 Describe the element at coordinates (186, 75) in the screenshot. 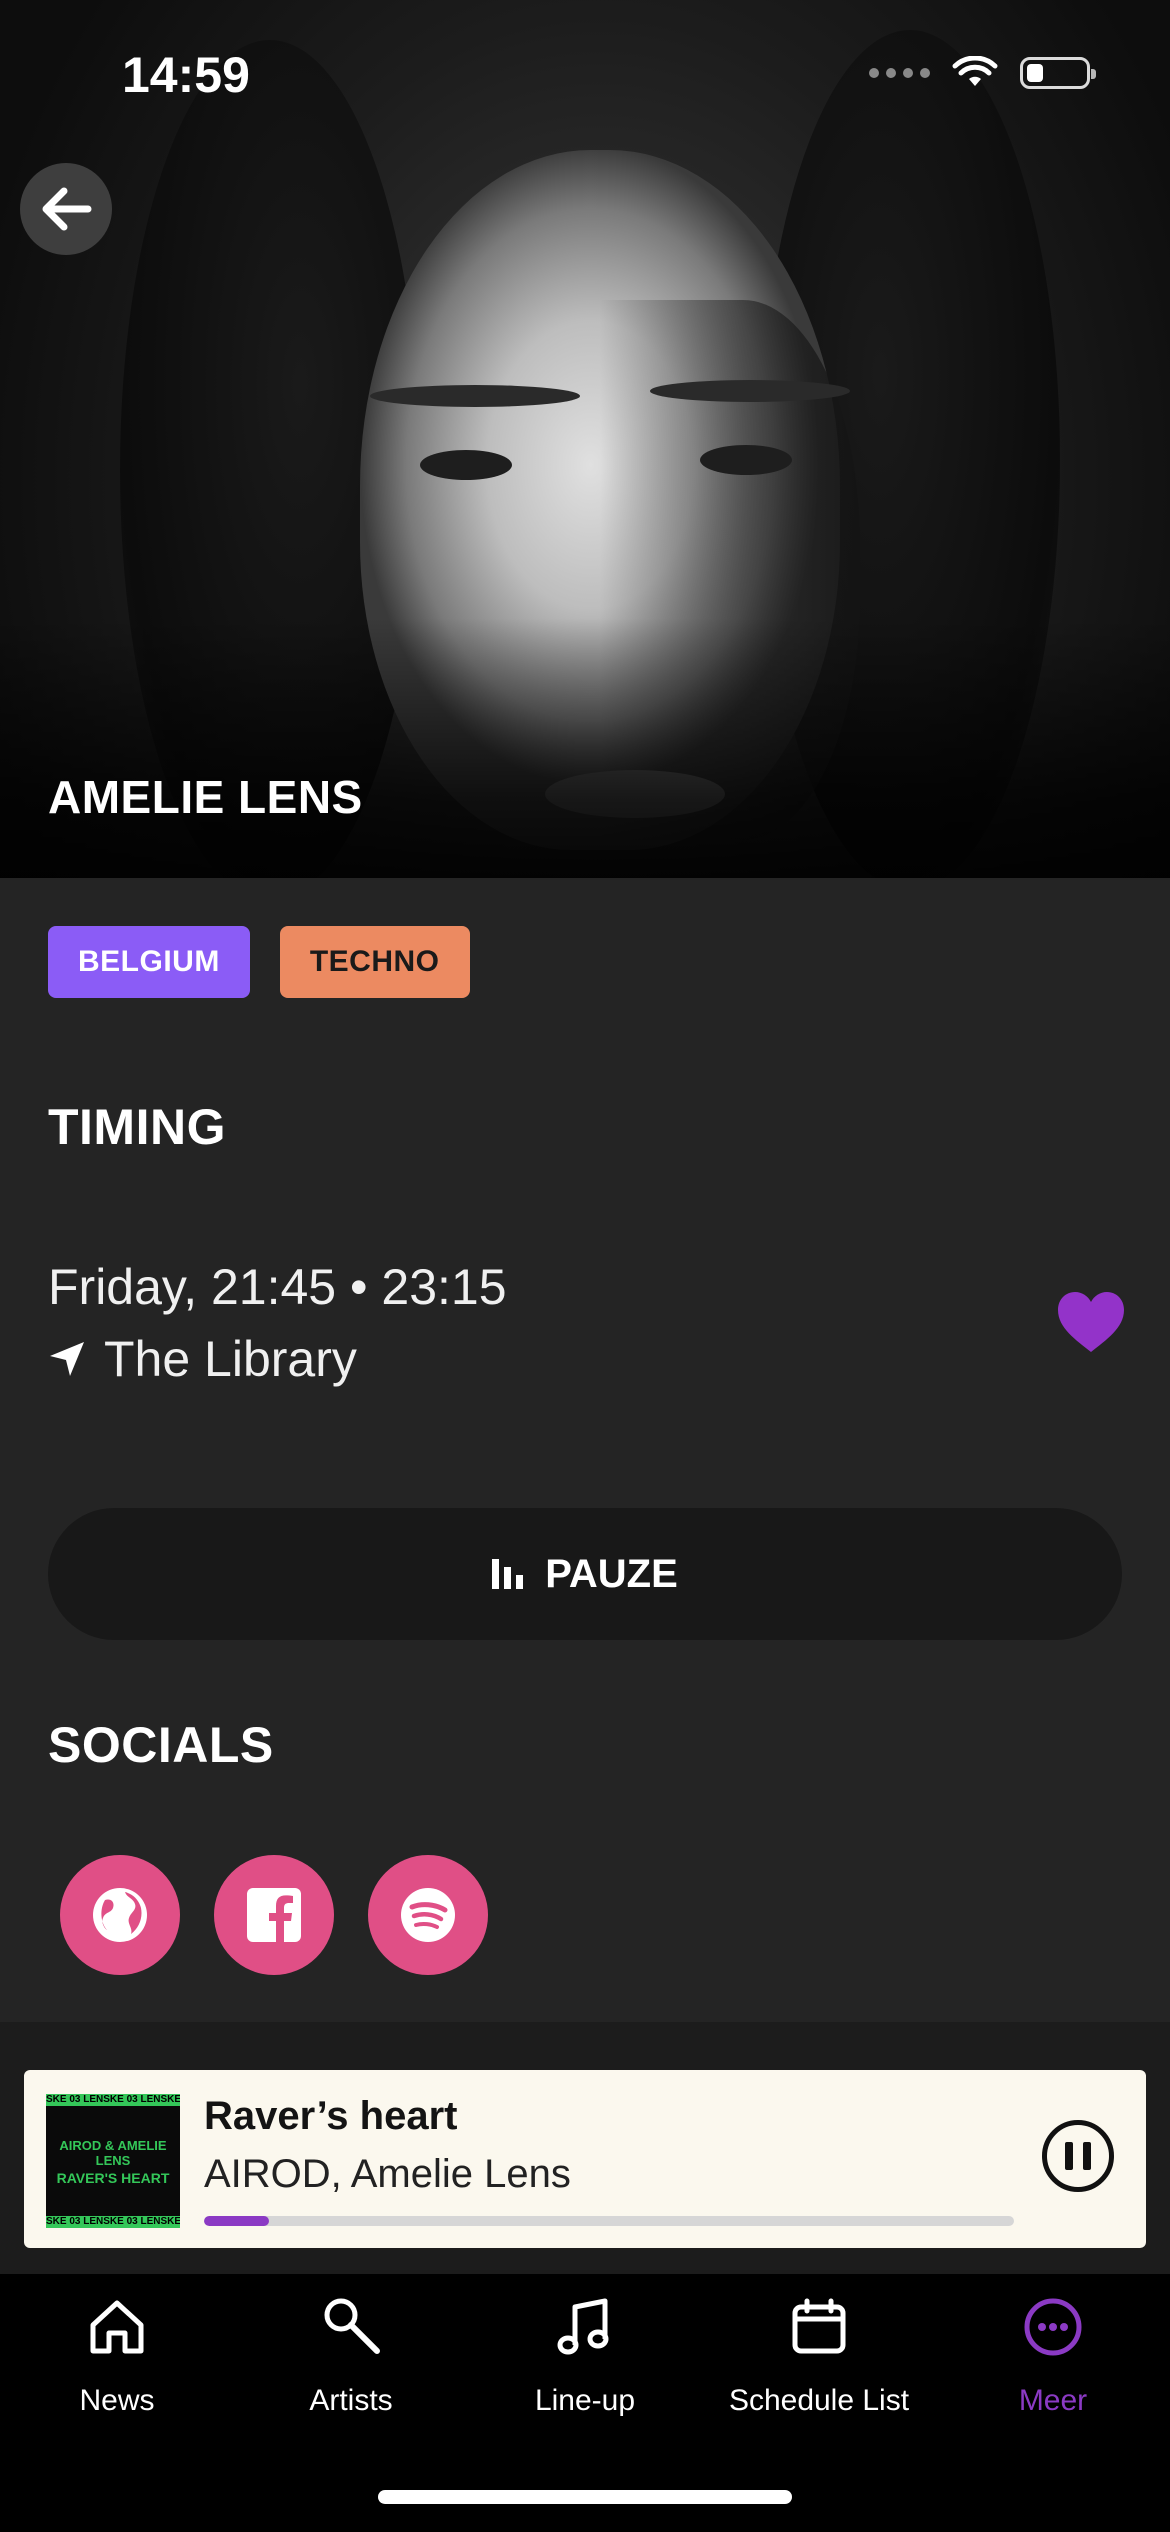

I see `status-time: 14:59` at that location.